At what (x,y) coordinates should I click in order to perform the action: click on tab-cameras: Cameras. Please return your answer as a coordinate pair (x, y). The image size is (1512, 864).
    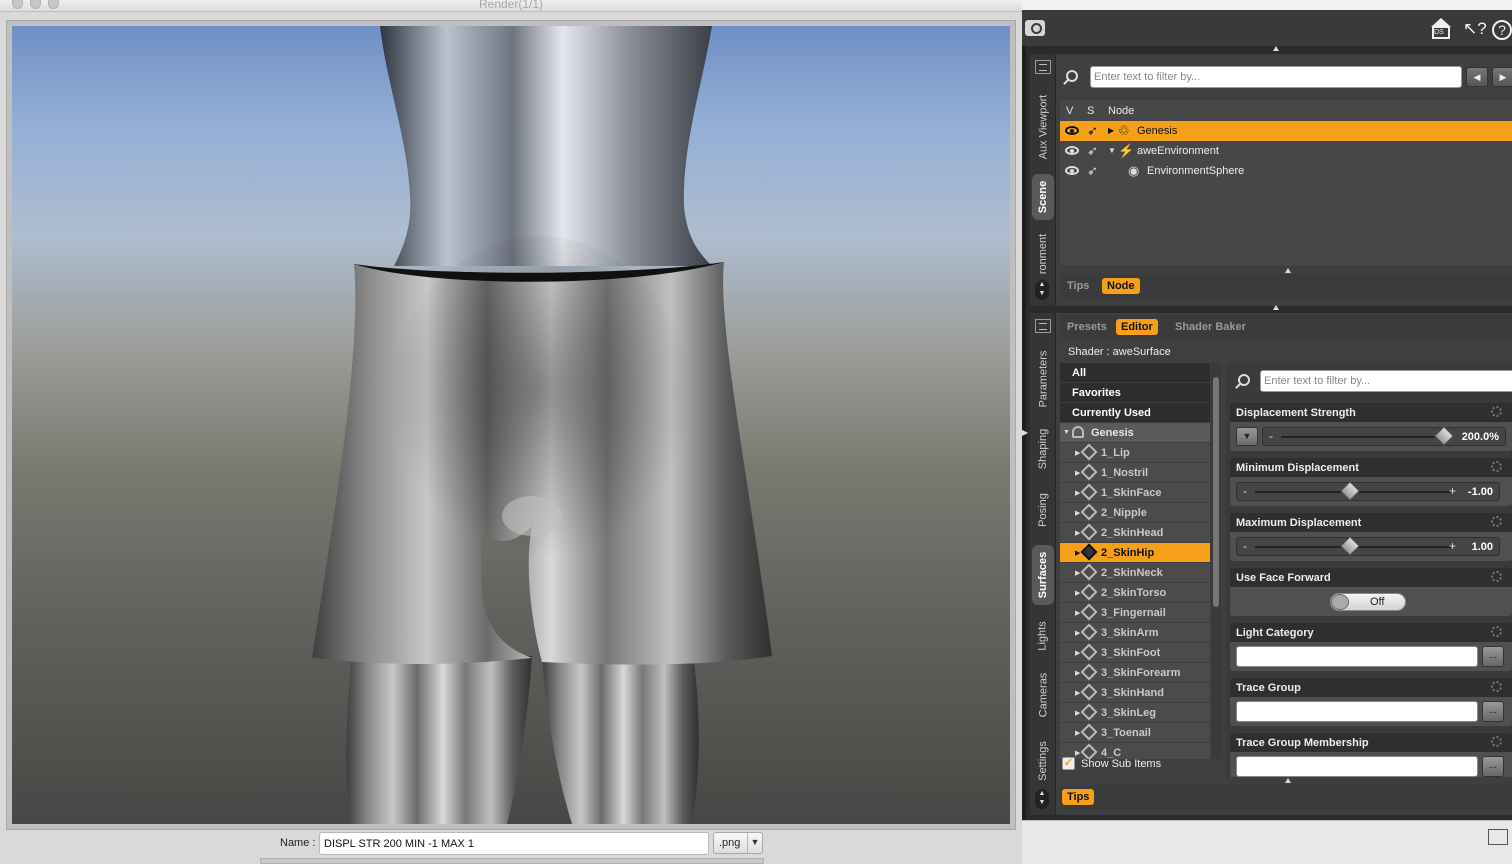
    Looking at the image, I should click on (1043, 695).